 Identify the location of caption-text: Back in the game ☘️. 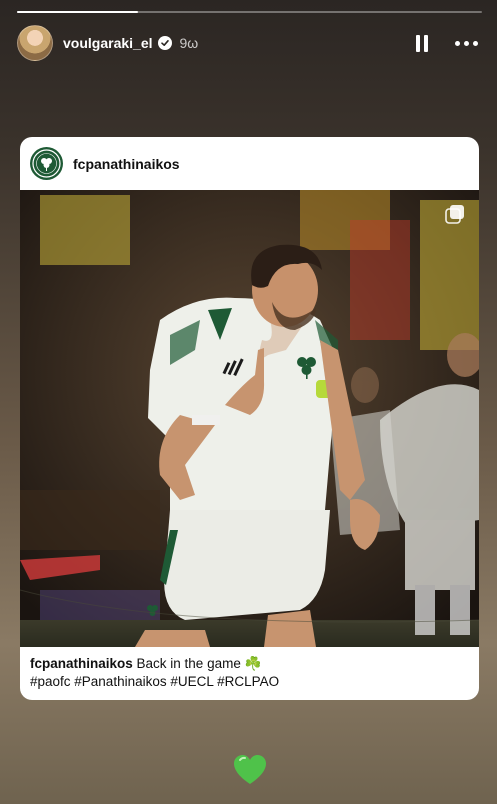
(197, 663).